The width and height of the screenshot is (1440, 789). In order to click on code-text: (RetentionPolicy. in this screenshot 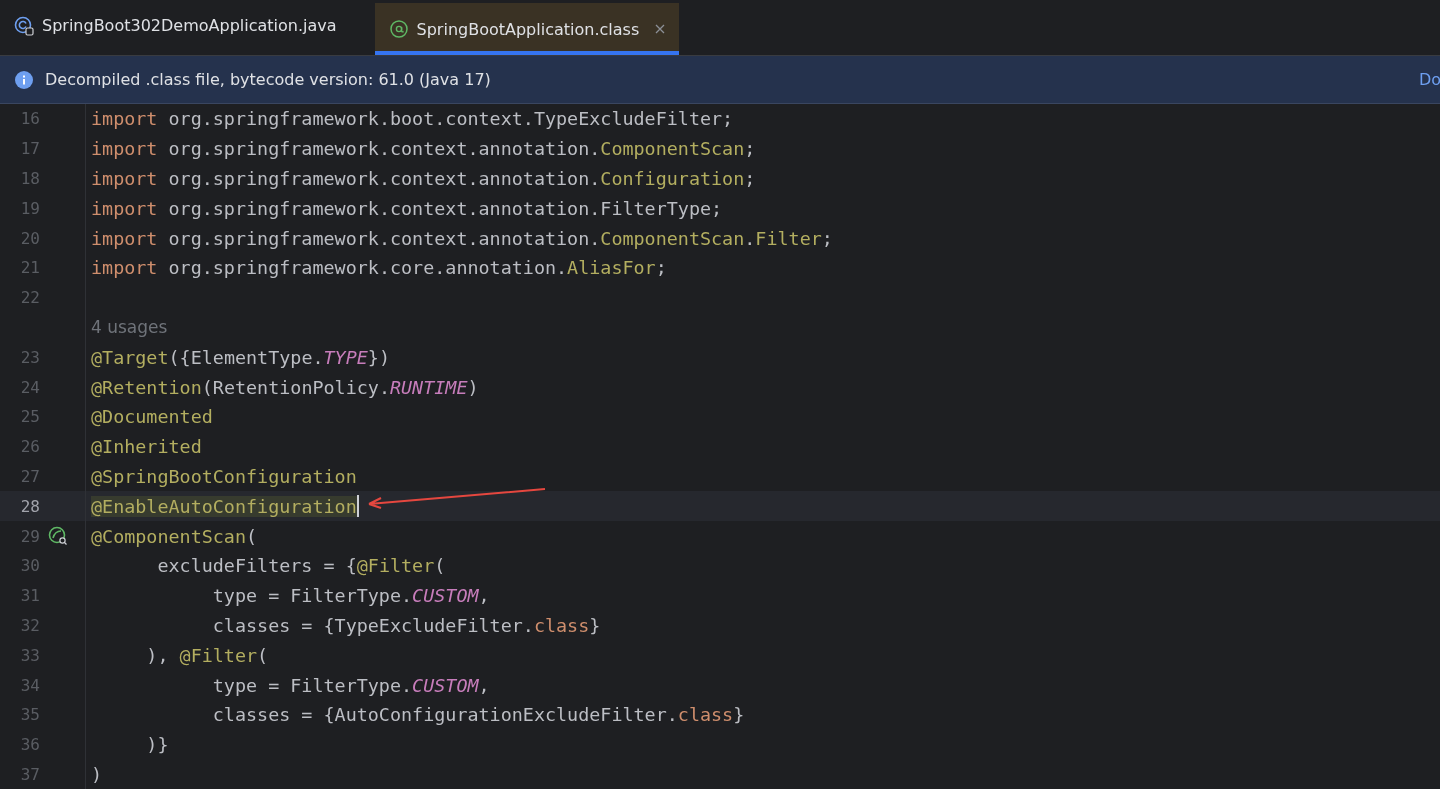, I will do `click(295, 387)`.